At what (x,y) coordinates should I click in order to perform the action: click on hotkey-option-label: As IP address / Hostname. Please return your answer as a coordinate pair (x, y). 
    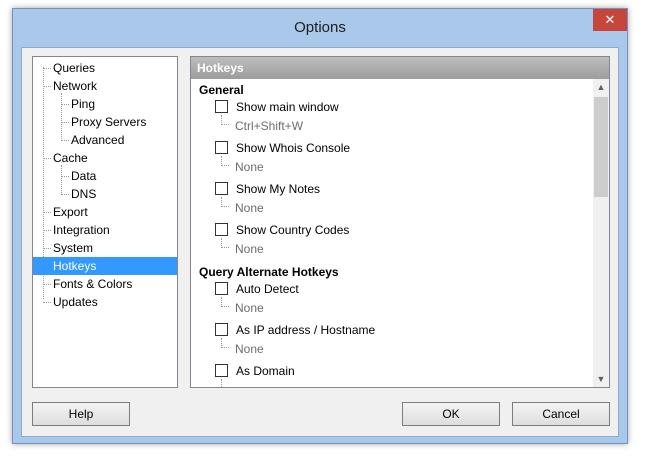
    Looking at the image, I should click on (306, 330).